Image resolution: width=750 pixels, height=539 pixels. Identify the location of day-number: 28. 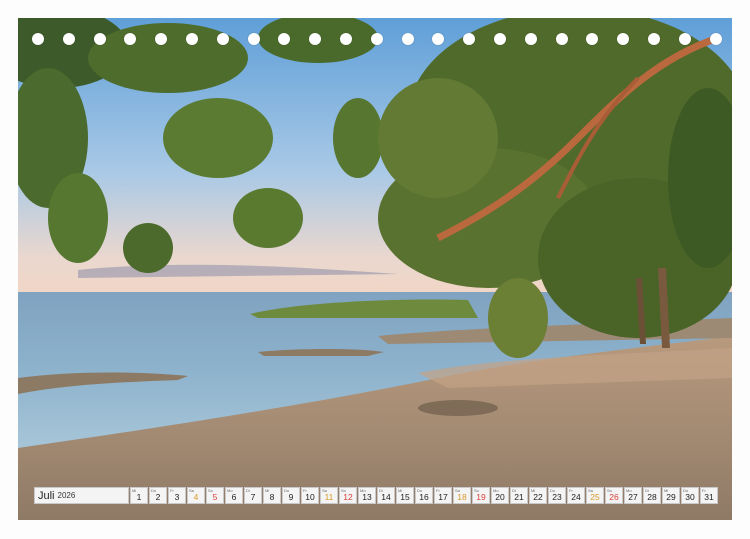
(652, 497).